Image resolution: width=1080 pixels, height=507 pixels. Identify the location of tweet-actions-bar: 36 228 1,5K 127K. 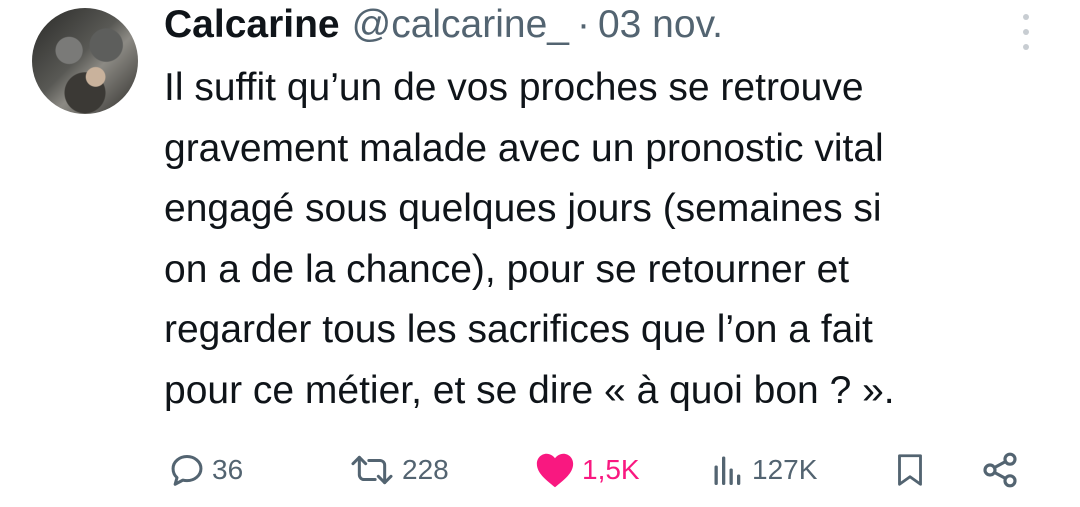
(540, 470).